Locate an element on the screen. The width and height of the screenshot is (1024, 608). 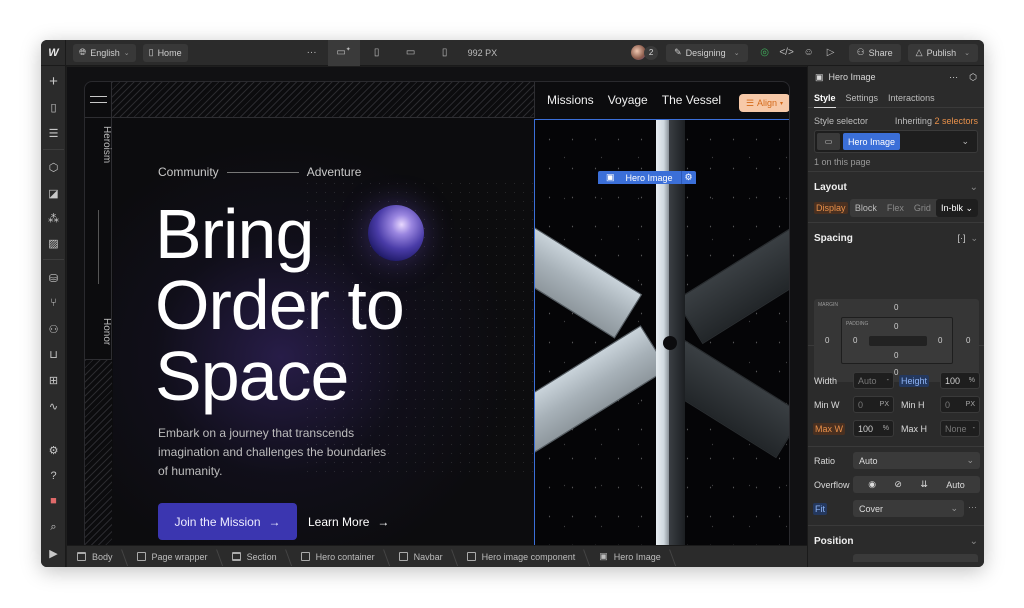
search-icon: ⌕ is located at coordinates (53, 527).